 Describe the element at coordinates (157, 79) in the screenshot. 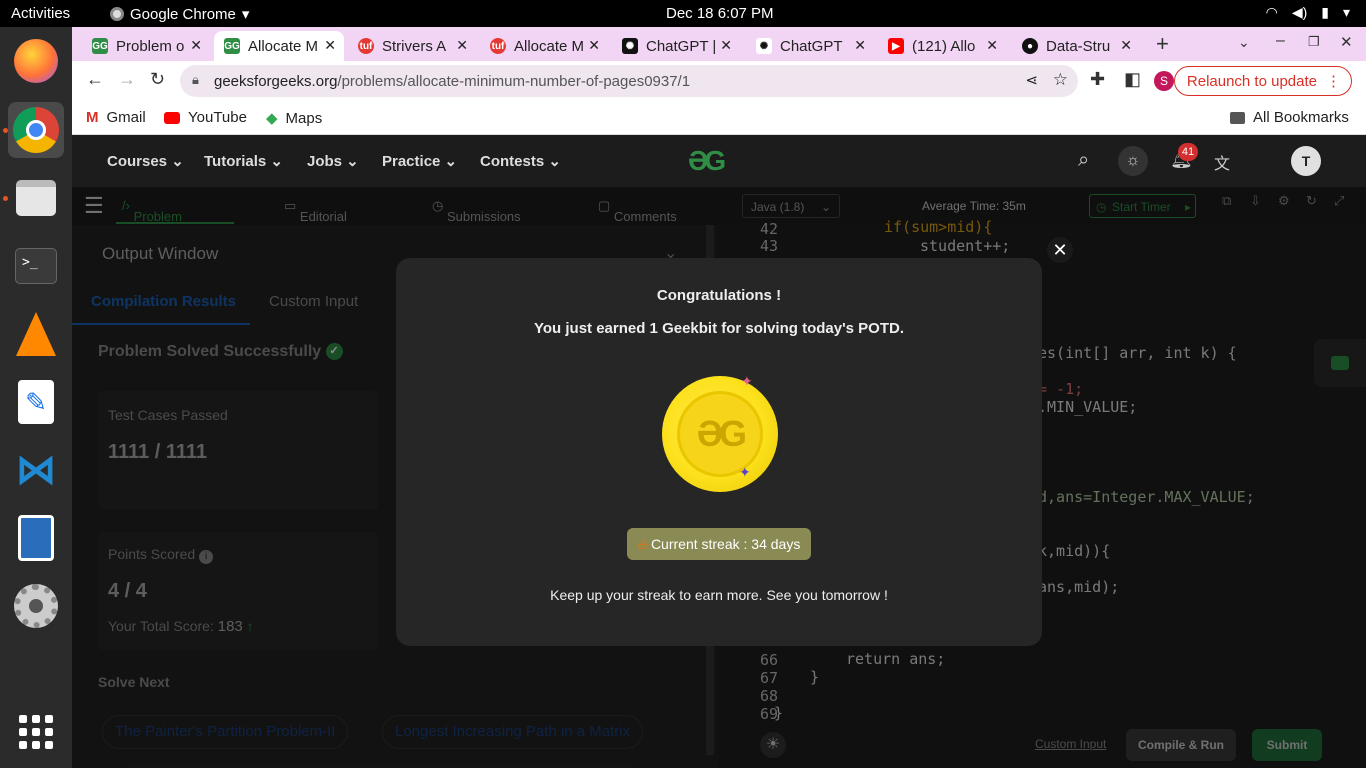

I see `reload-icon: ↻` at that location.